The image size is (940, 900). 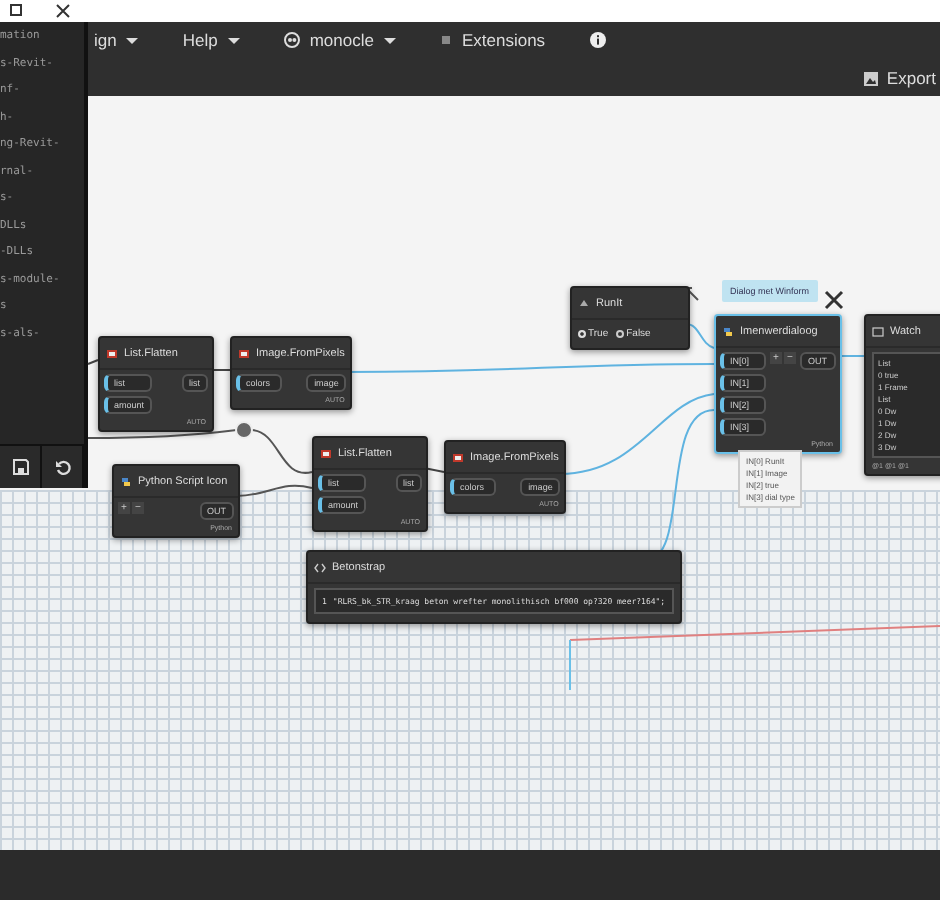 What do you see at coordinates (834, 300) in the screenshot?
I see `scissors-icon` at bounding box center [834, 300].